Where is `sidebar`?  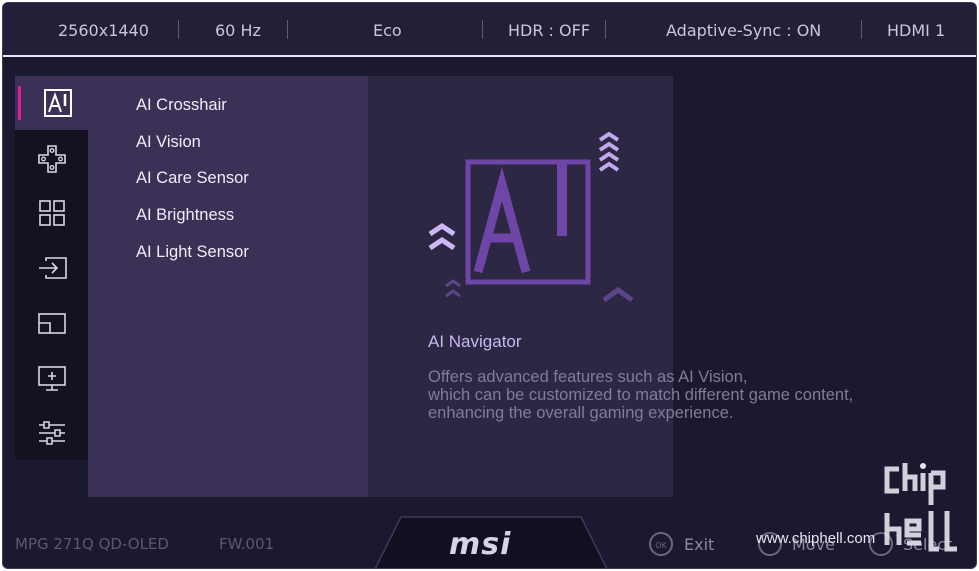
sidebar is located at coordinates (57, 268).